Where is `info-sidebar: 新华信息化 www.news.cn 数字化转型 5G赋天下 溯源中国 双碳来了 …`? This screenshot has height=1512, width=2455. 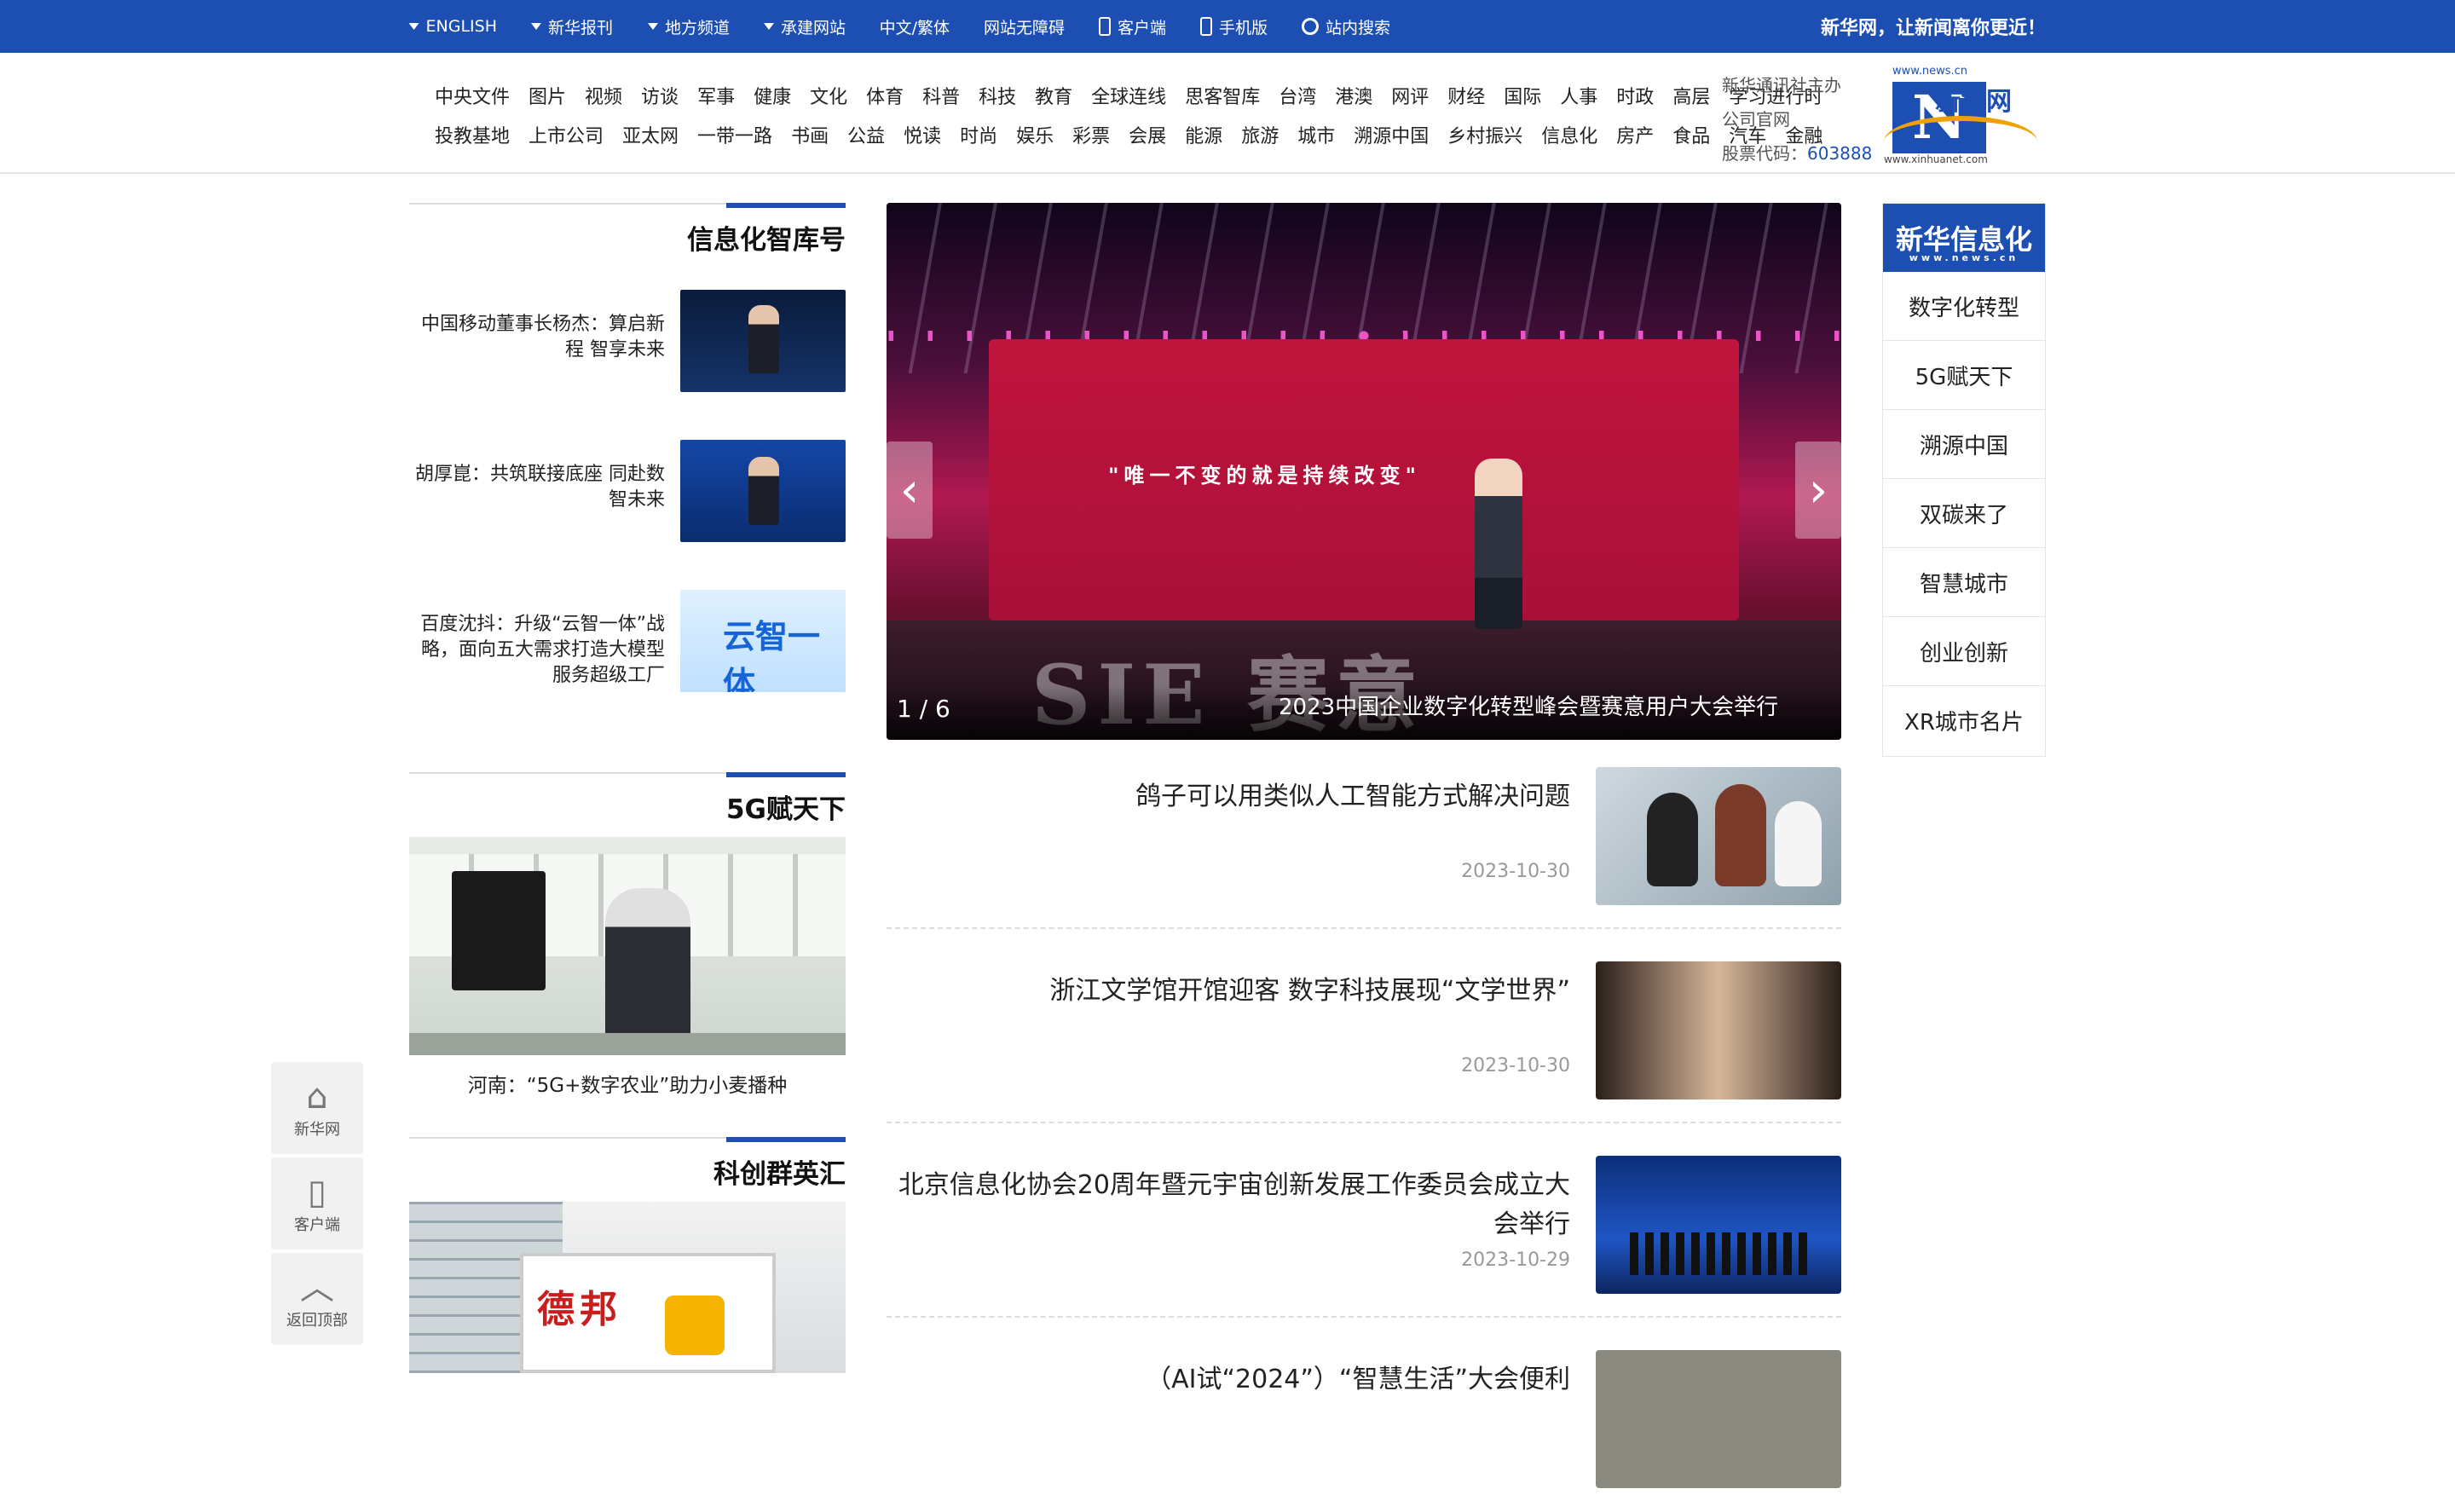 info-sidebar: 新华信息化 www.news.cn 数字化转型 5G赋天下 溯源中国 双碳来了 … is located at coordinates (1964, 480).